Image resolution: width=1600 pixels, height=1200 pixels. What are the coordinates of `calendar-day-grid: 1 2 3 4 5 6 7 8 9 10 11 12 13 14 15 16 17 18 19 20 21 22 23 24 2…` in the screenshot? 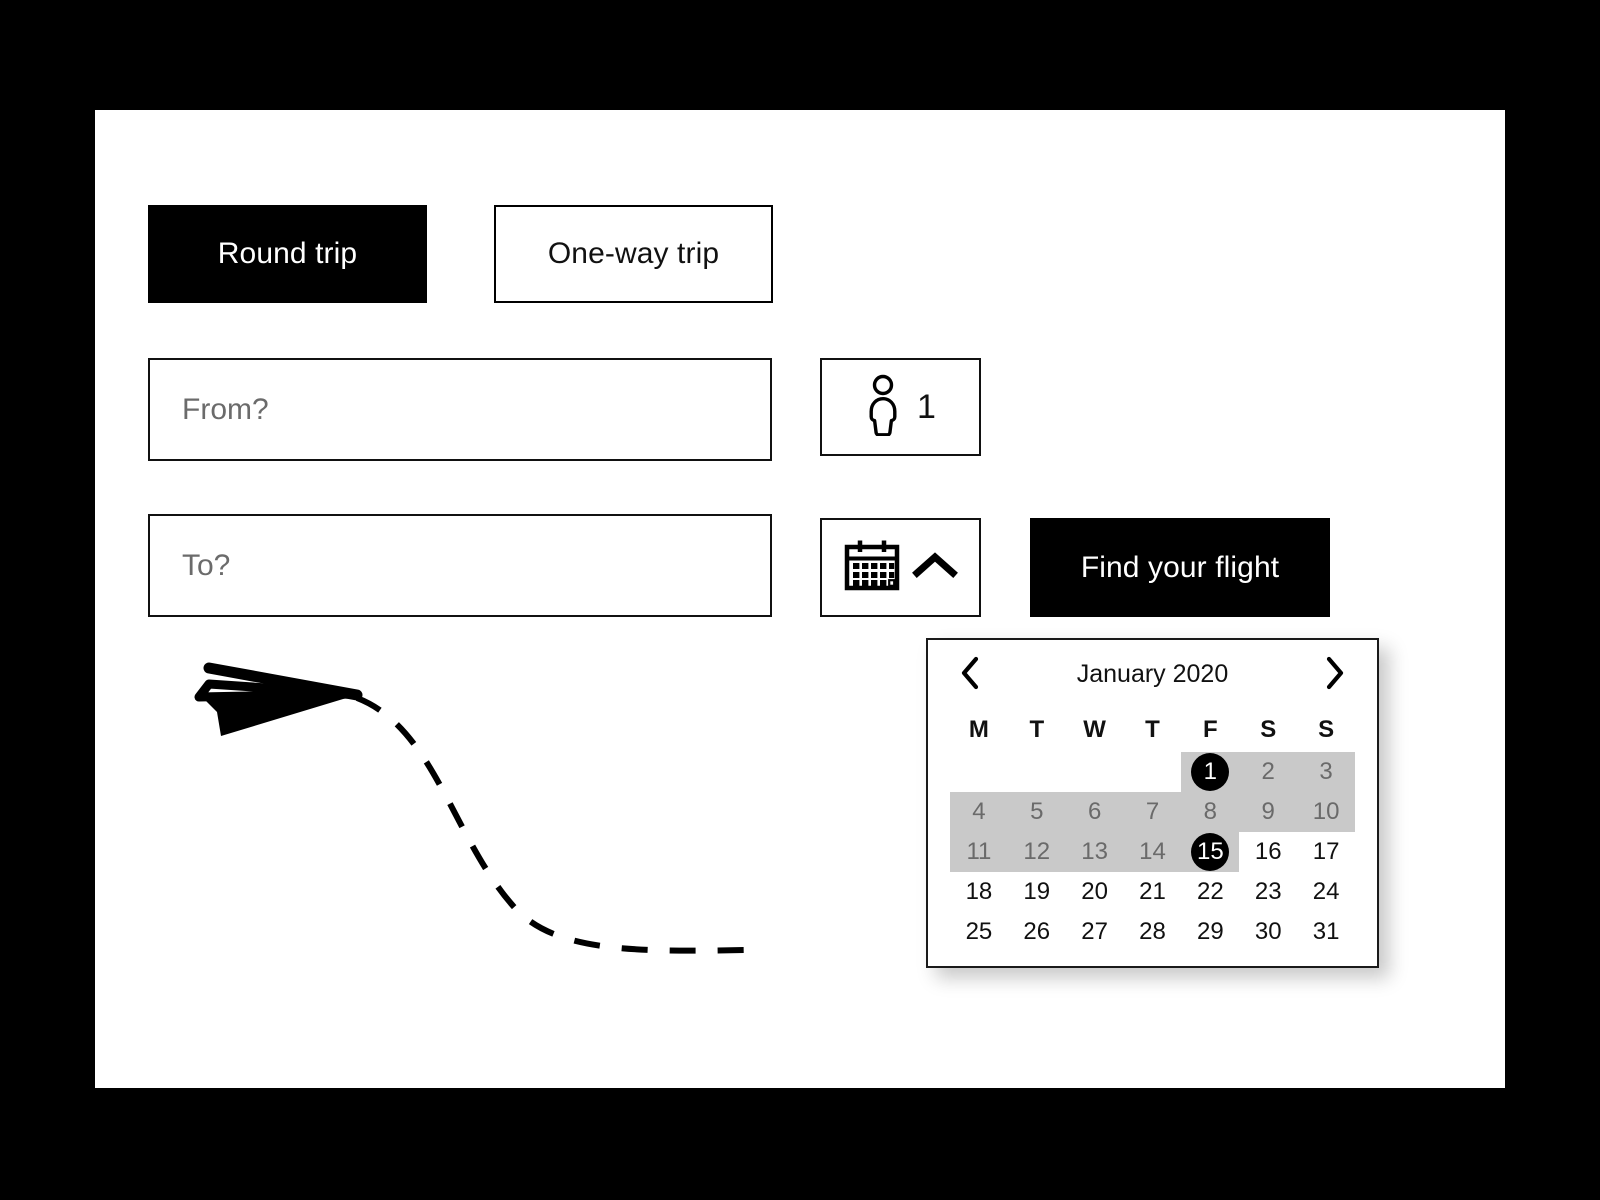 It's located at (1152, 852).